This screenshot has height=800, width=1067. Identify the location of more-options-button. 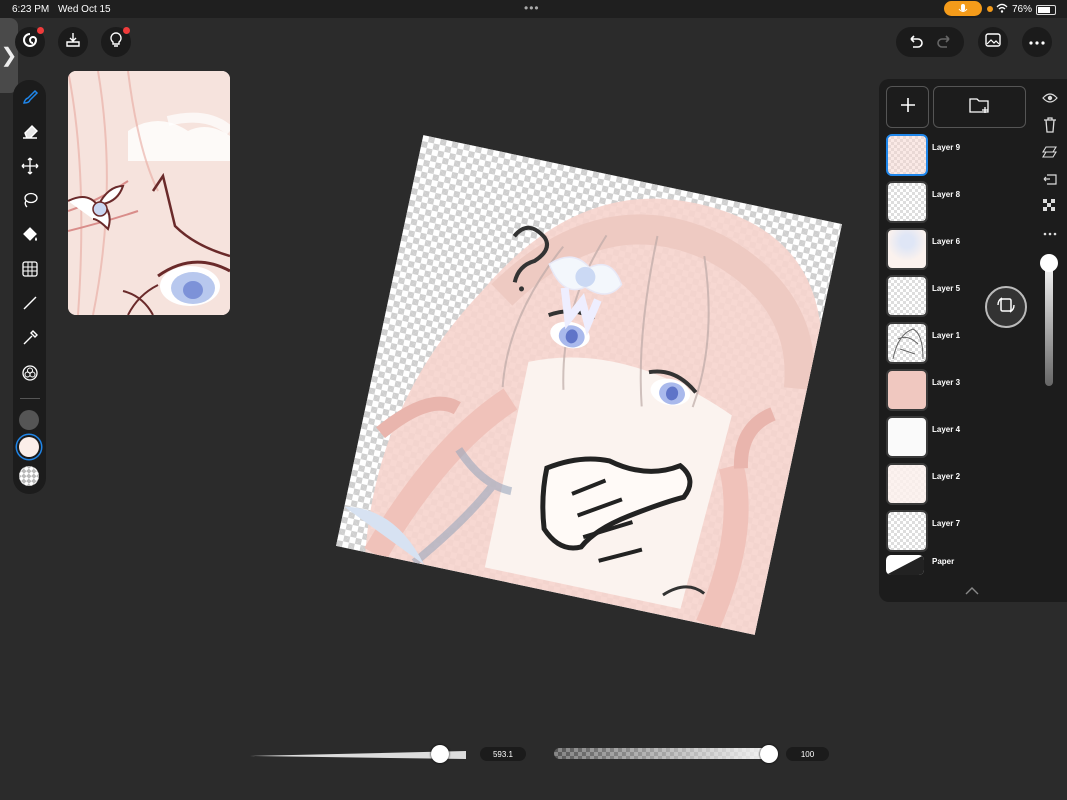
(1037, 42).